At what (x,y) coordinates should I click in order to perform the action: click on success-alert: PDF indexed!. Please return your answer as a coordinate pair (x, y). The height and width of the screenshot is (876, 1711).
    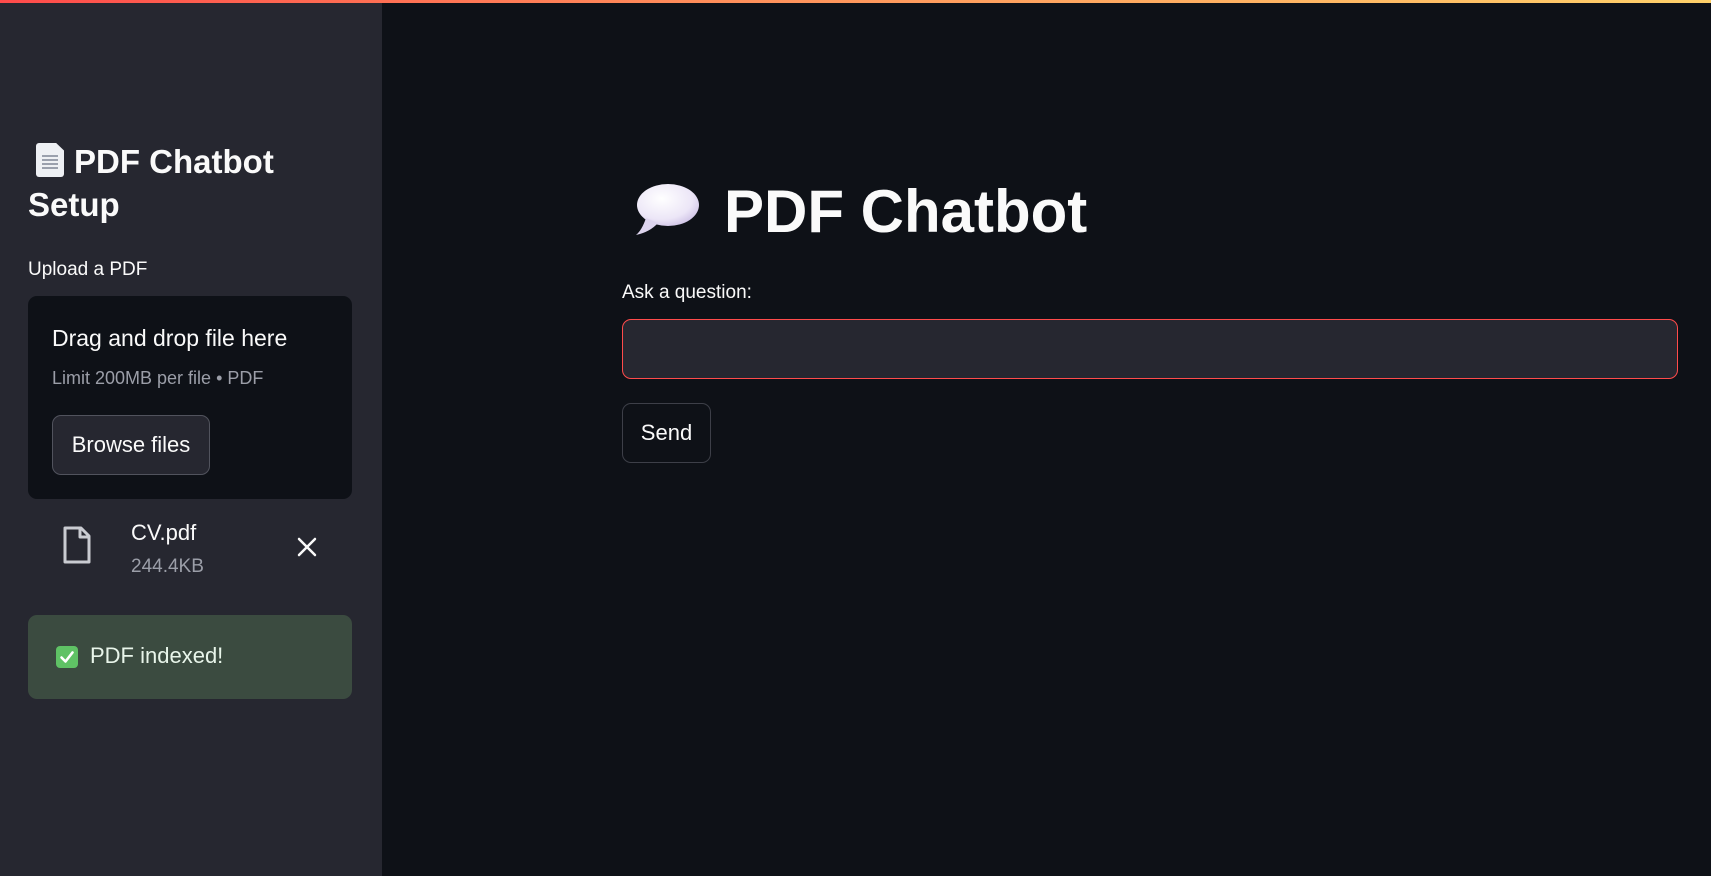
    Looking at the image, I should click on (190, 657).